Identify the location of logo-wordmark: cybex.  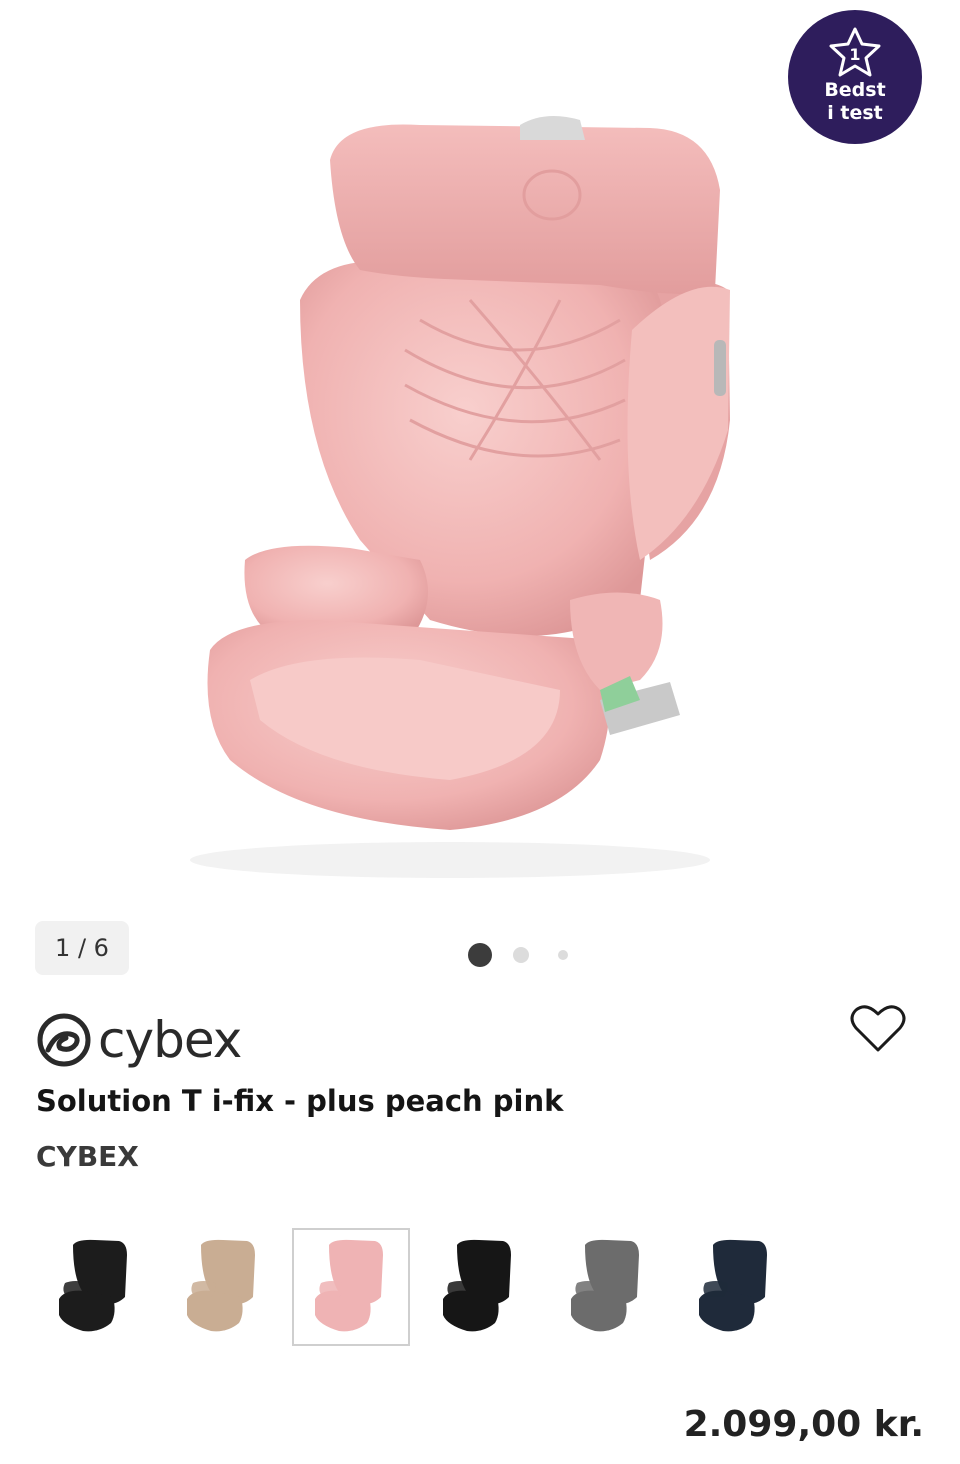
(170, 1040).